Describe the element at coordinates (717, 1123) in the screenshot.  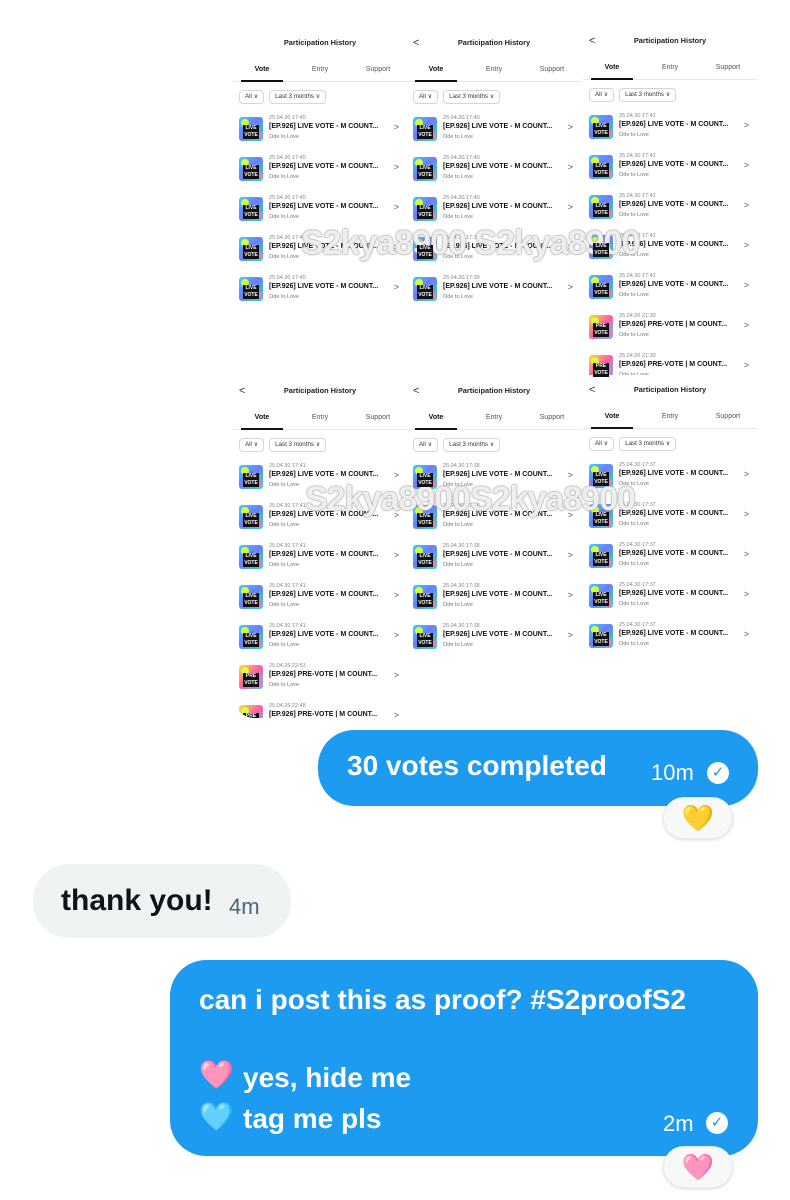
I see `read-check-icon: ✓` at that location.